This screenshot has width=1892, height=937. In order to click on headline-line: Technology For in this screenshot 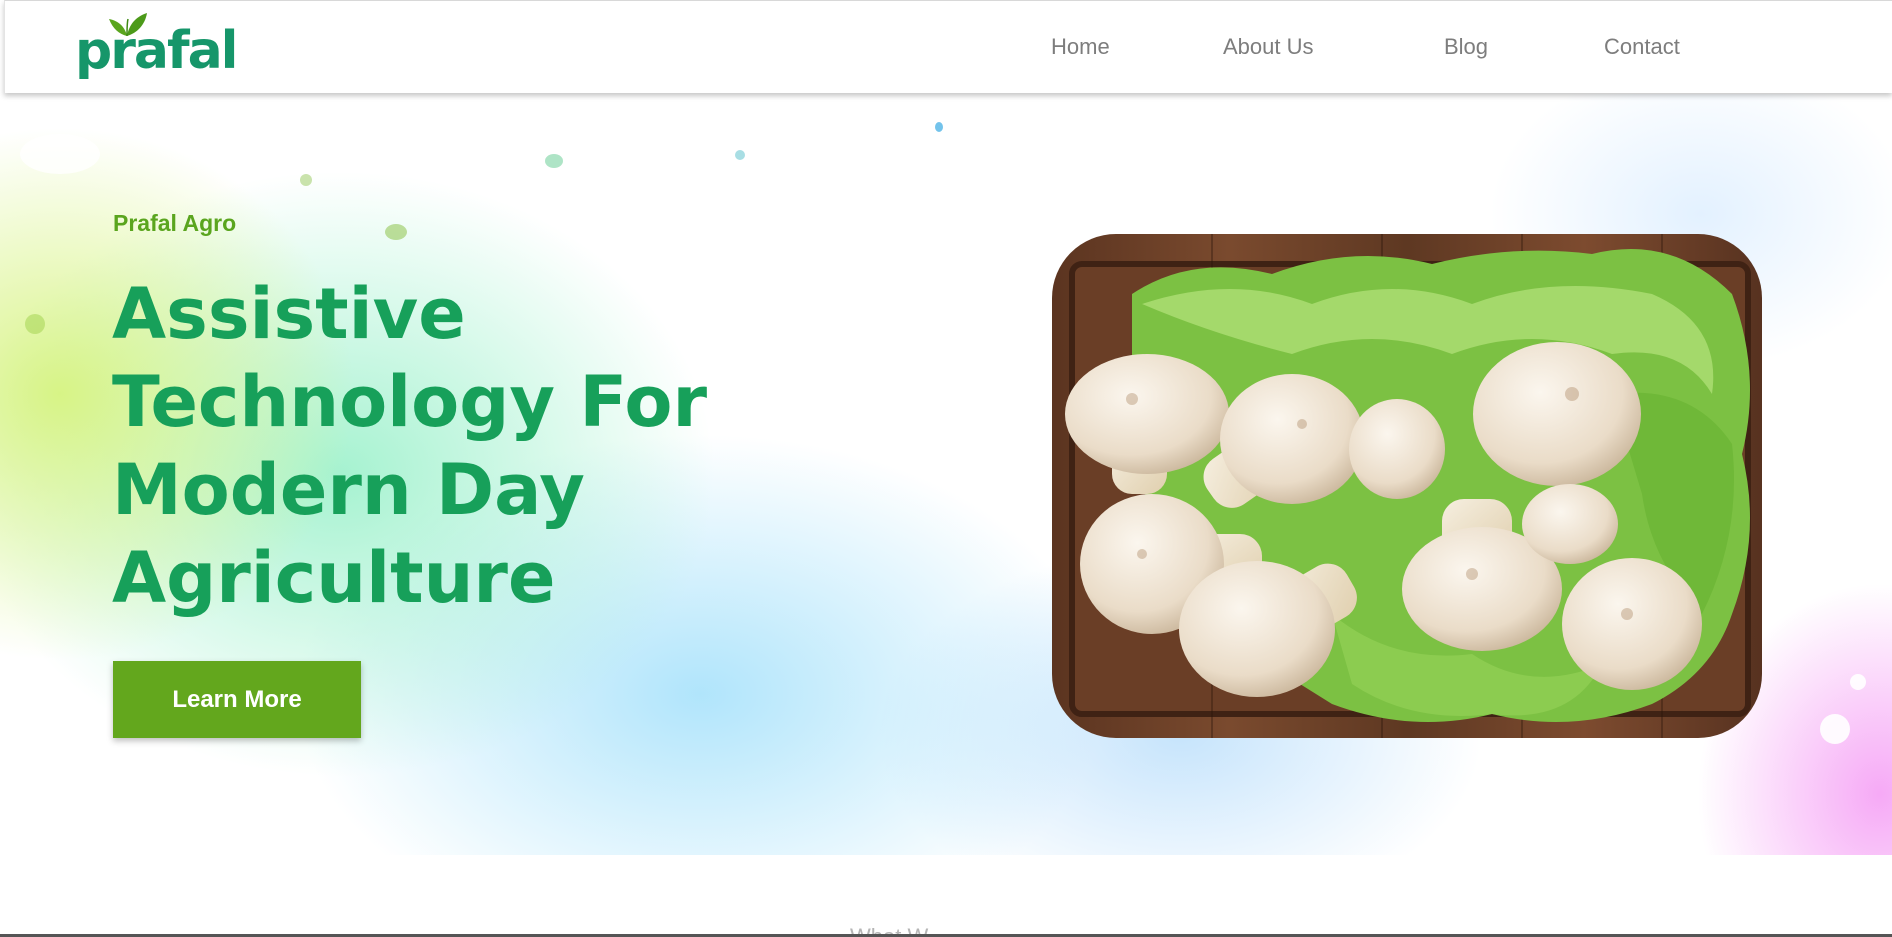, I will do `click(409, 402)`.